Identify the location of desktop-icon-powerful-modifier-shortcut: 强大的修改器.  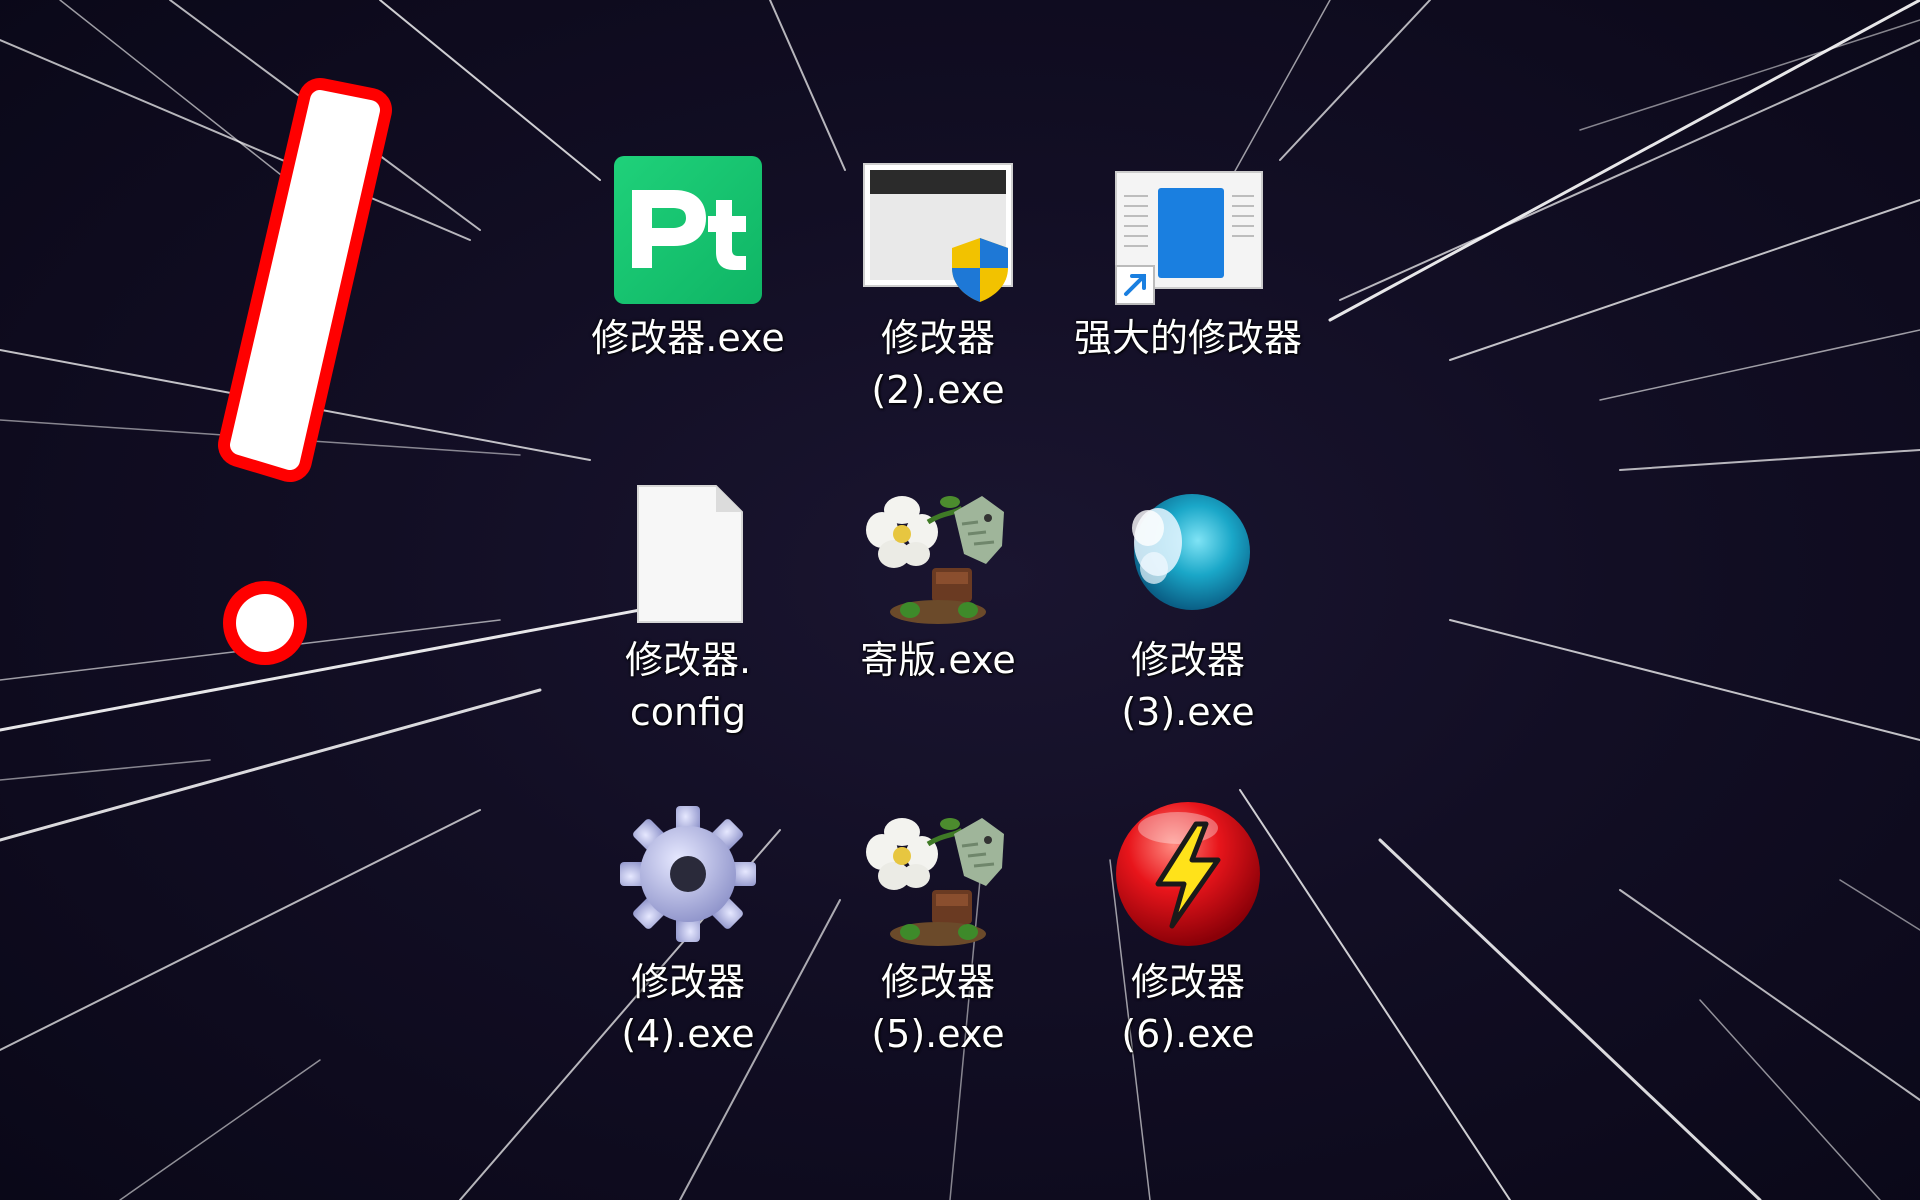
(1188, 300).